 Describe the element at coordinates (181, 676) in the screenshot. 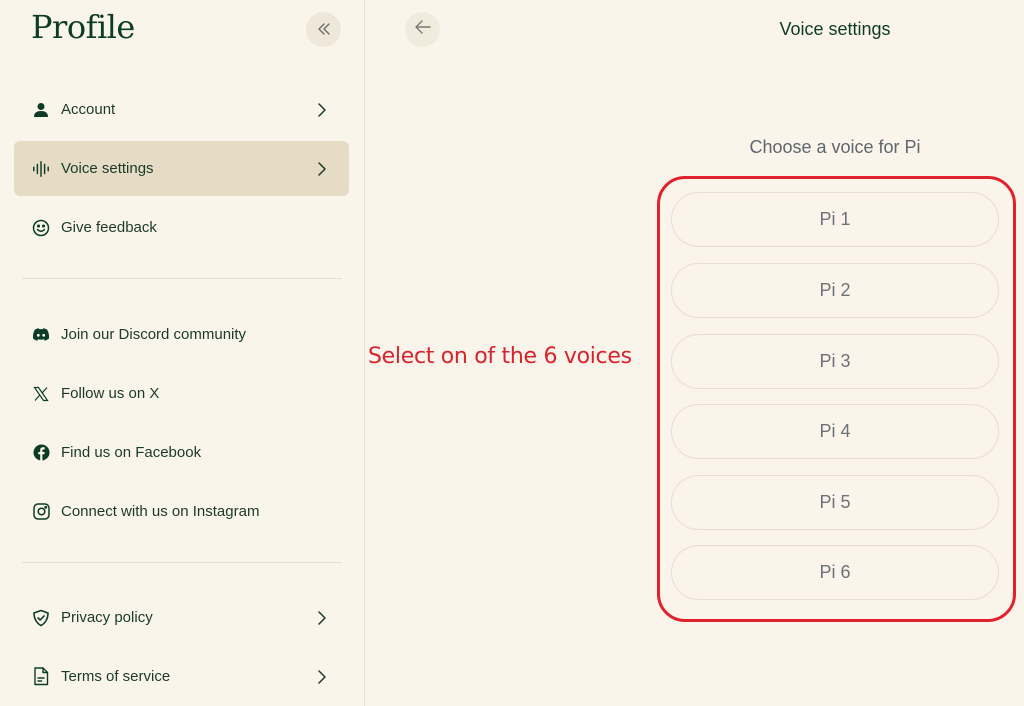

I see `sidebar-item-terms-of-service: Terms of service` at that location.